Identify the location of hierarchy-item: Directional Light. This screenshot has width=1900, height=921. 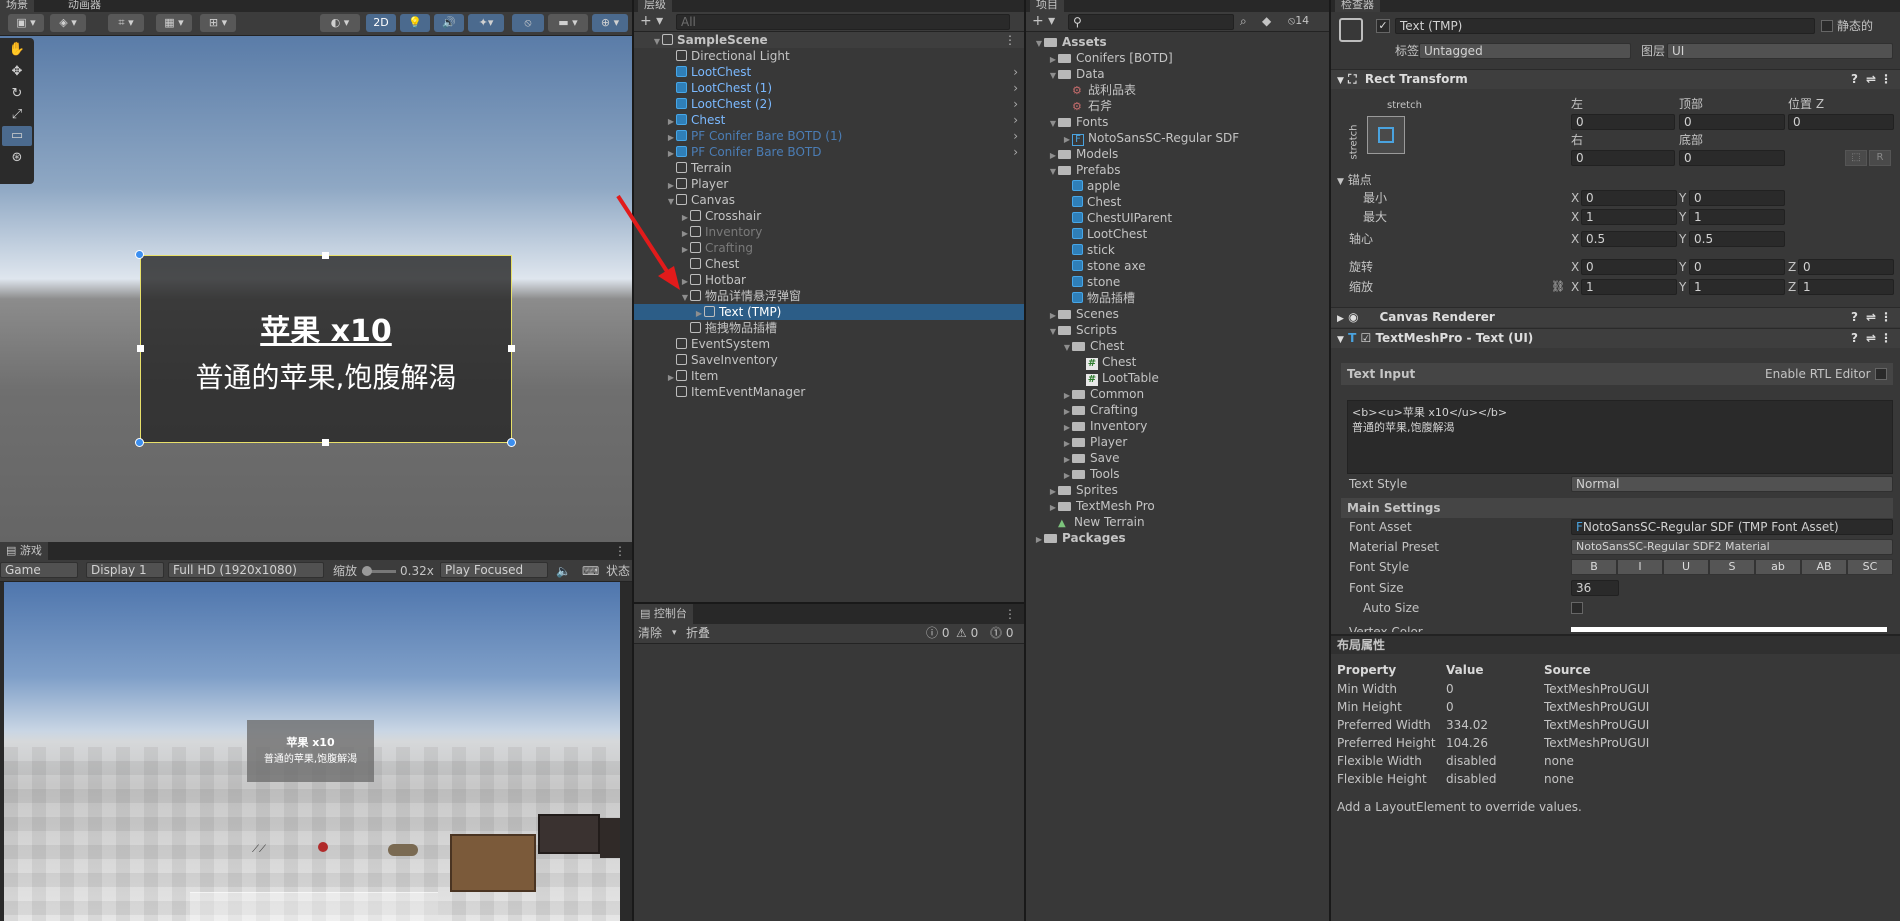
(829, 56).